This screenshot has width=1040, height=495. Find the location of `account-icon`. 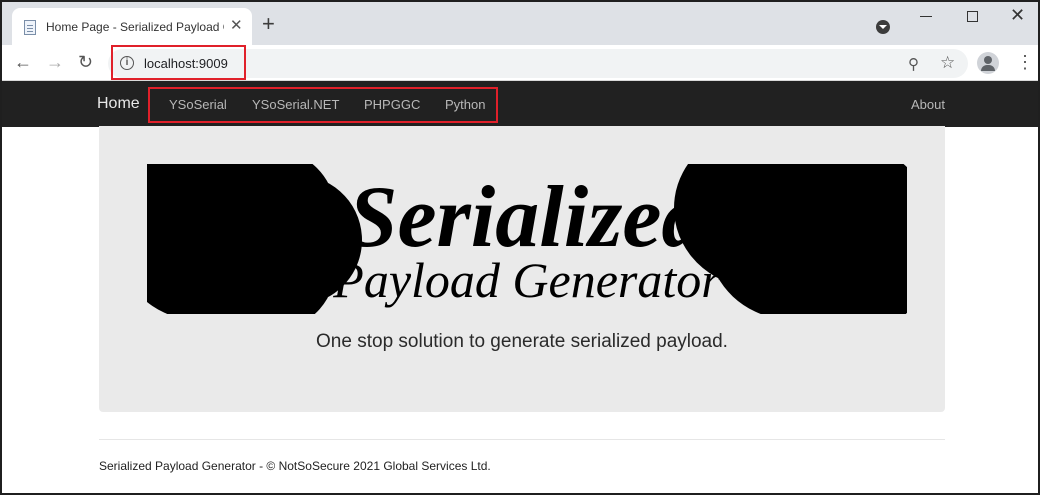

account-icon is located at coordinates (988, 63).